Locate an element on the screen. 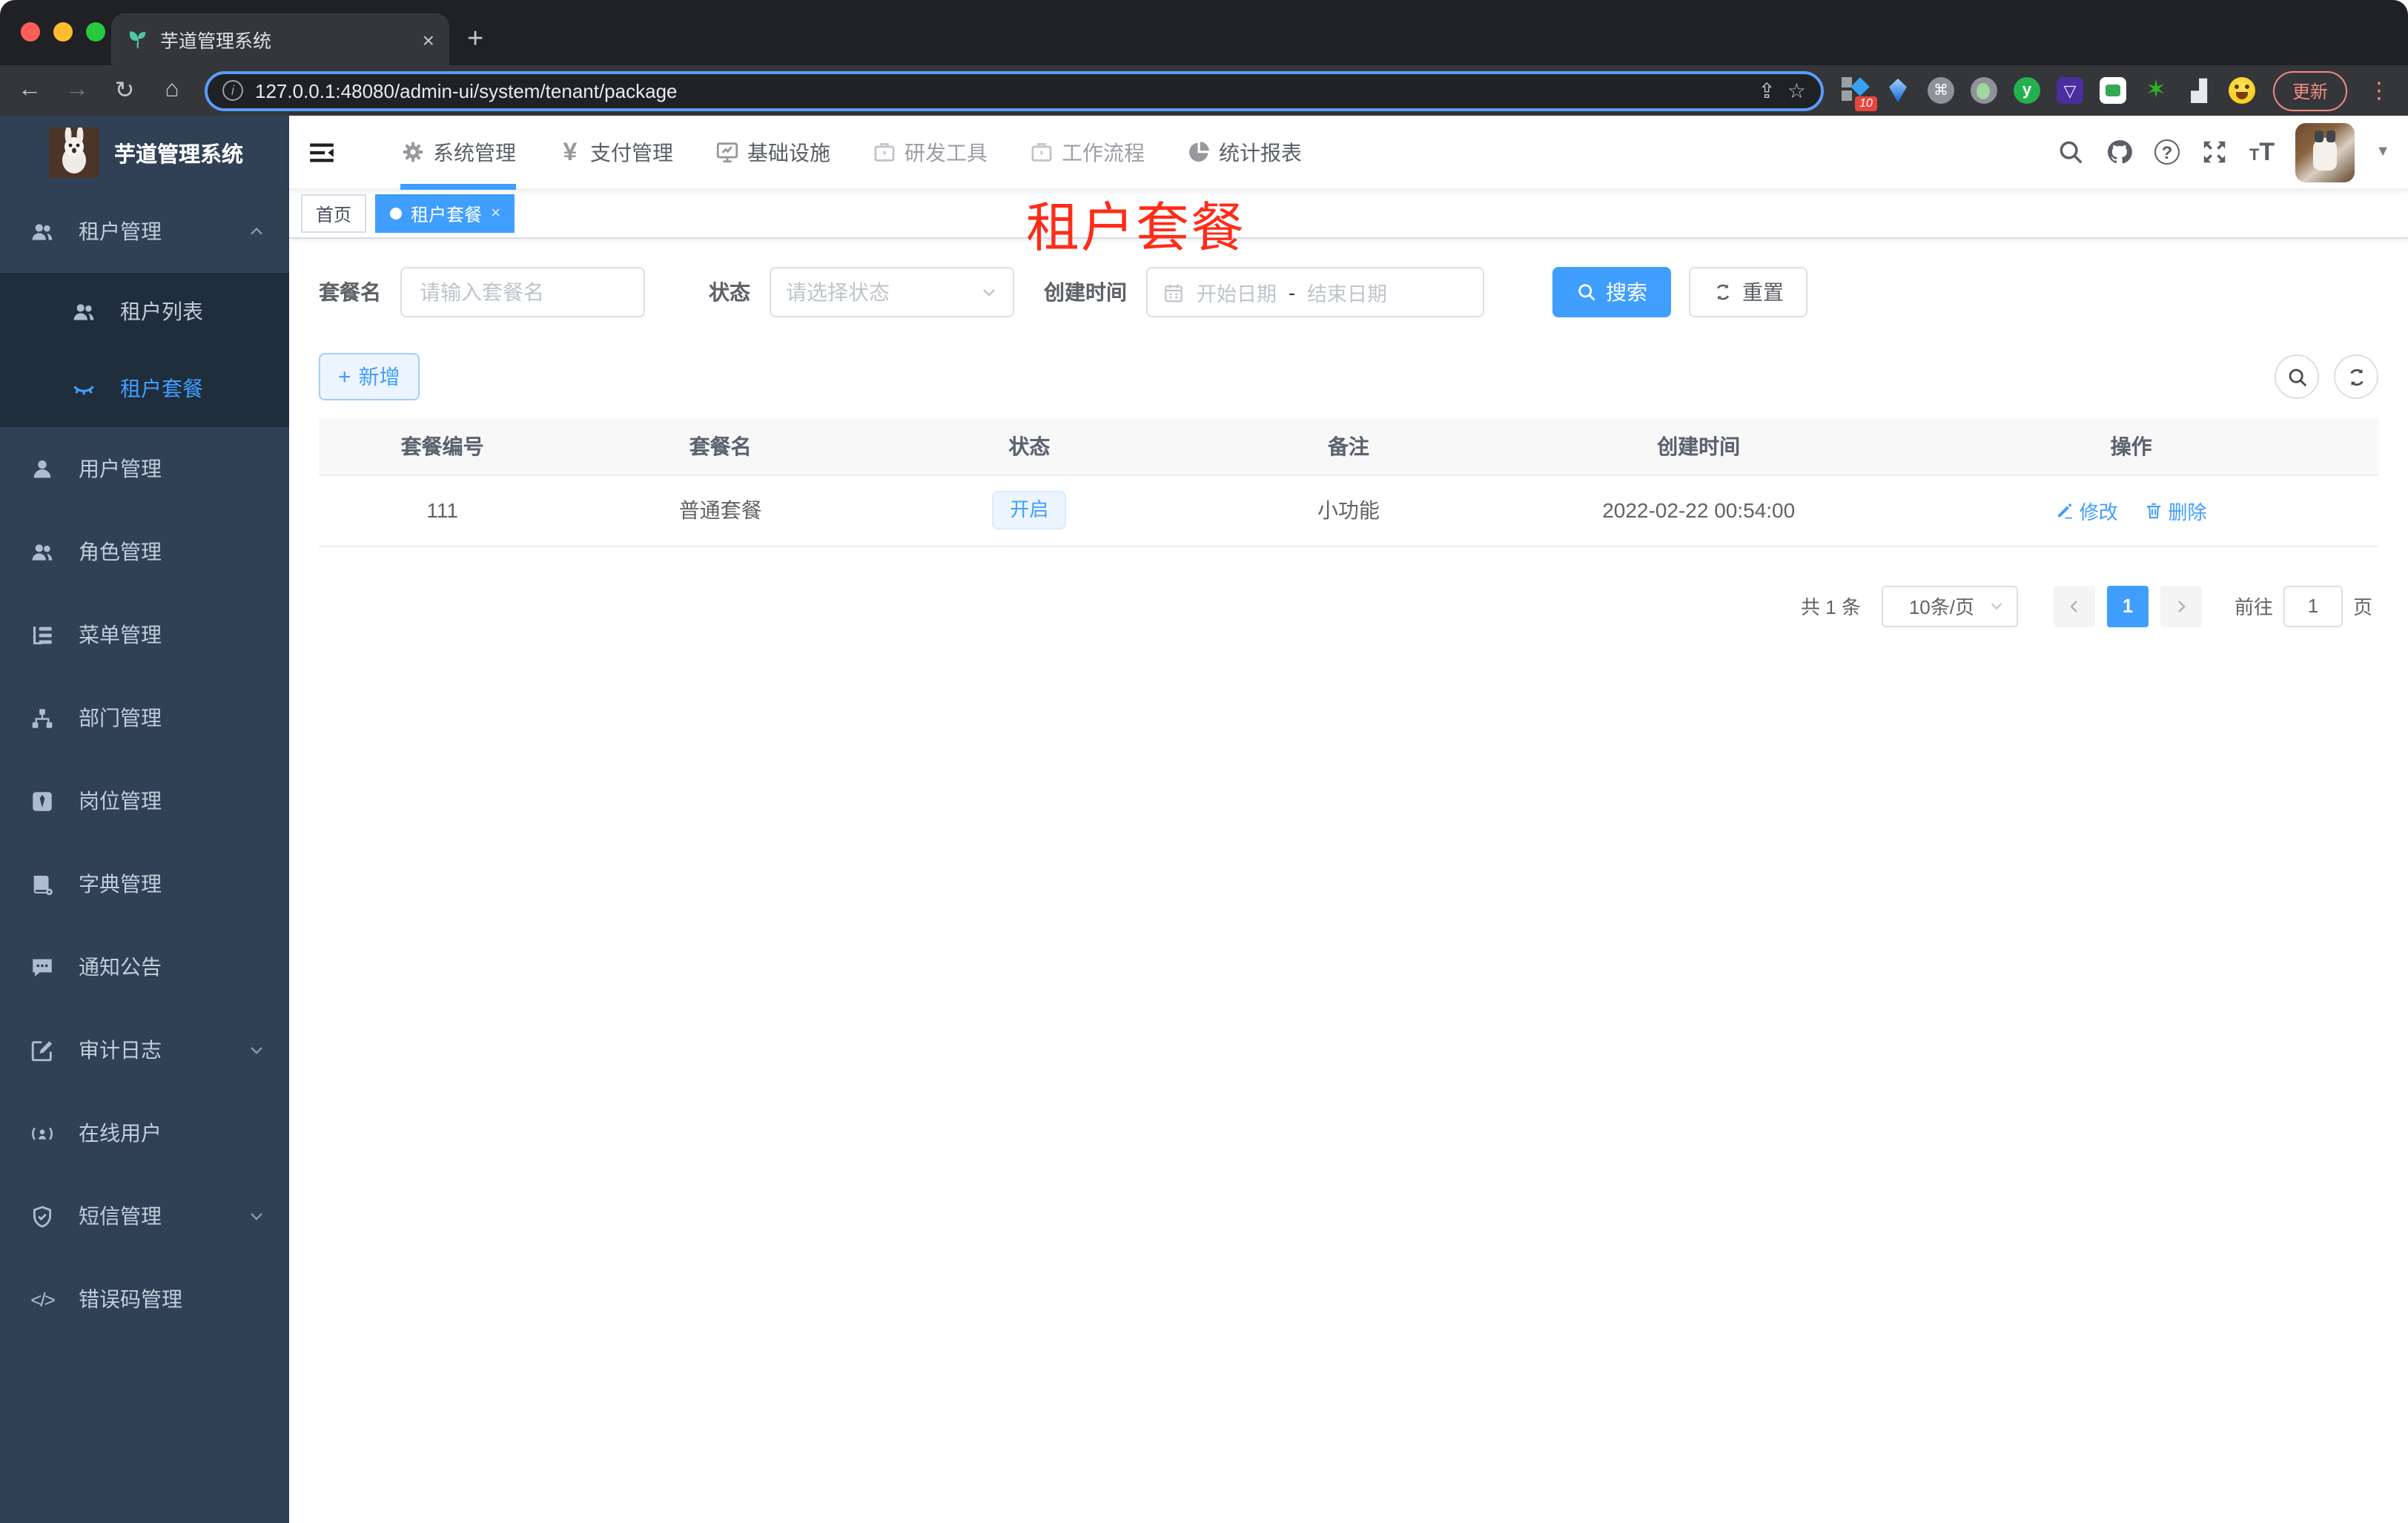 This screenshot has width=2408, height=1523. sidebar-item-dept: 部门管理 is located at coordinates (144, 717).